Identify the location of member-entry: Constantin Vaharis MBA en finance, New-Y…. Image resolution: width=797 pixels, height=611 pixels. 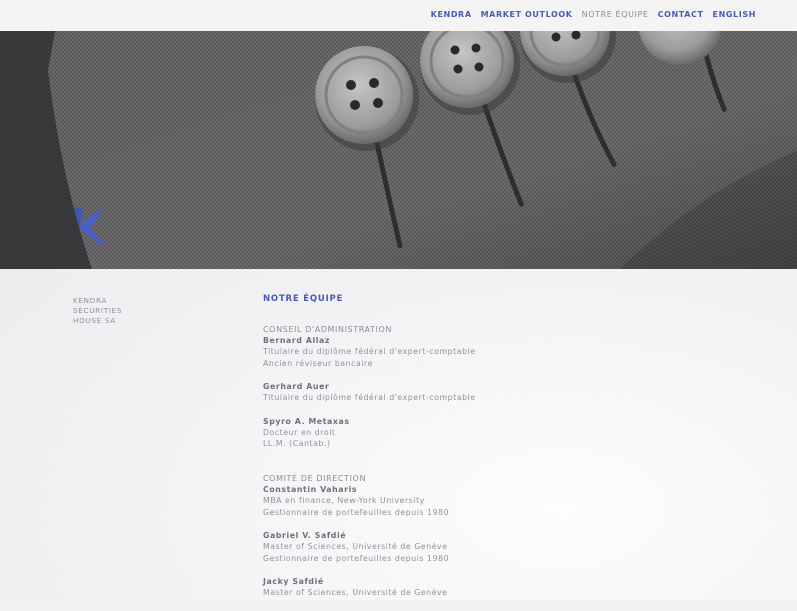
(413, 501).